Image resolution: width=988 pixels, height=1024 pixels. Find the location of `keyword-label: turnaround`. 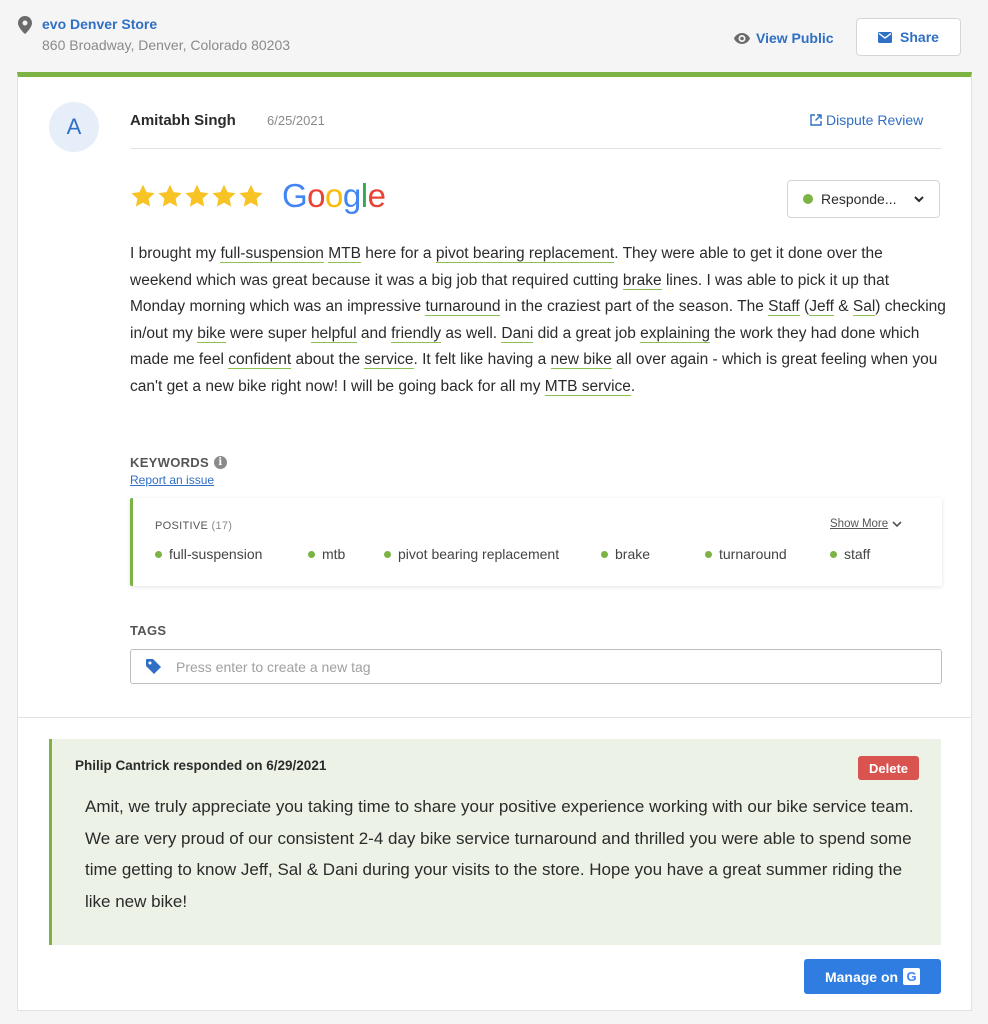

keyword-label: turnaround is located at coordinates (753, 554).